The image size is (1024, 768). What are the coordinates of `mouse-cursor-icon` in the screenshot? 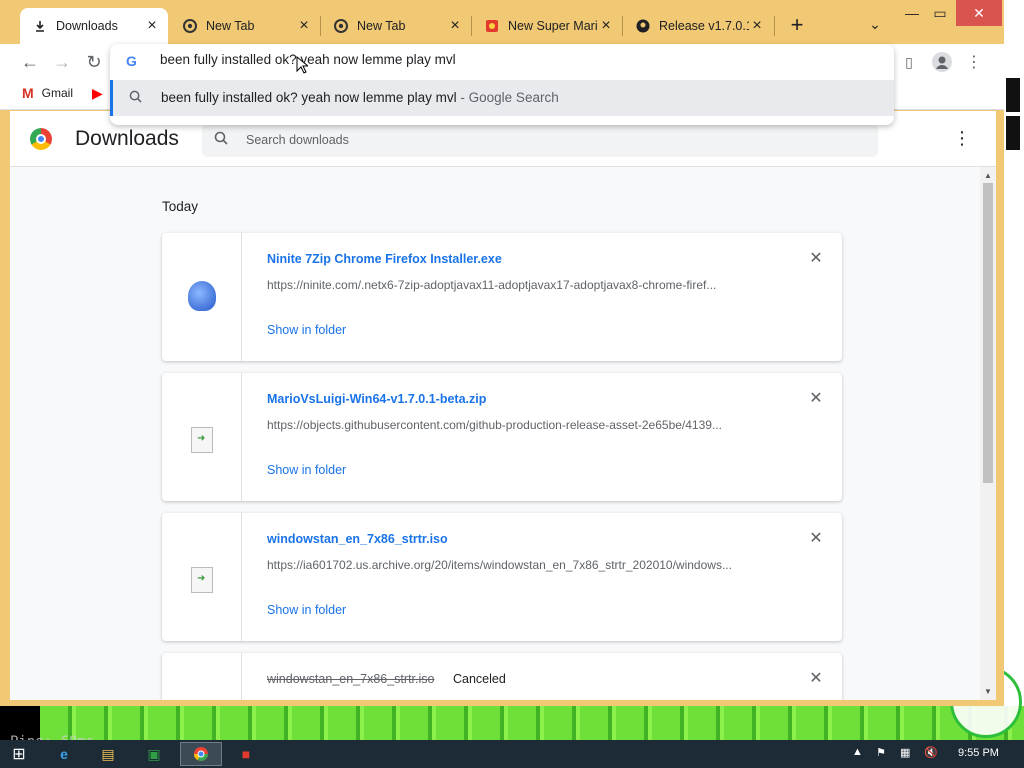 It's located at (302, 65).